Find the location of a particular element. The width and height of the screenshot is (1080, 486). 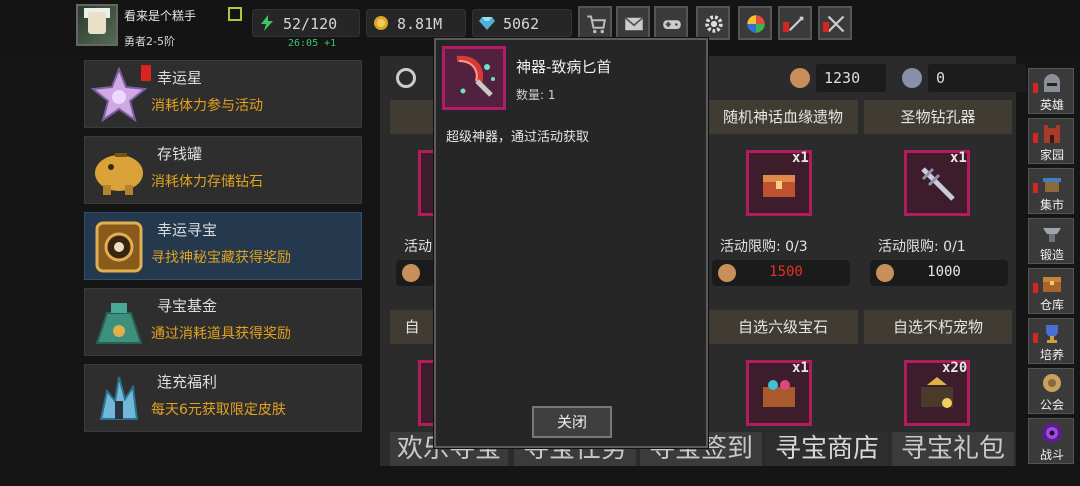

shop-item-name: 自选不朽宠物 is located at coordinates (938, 327).